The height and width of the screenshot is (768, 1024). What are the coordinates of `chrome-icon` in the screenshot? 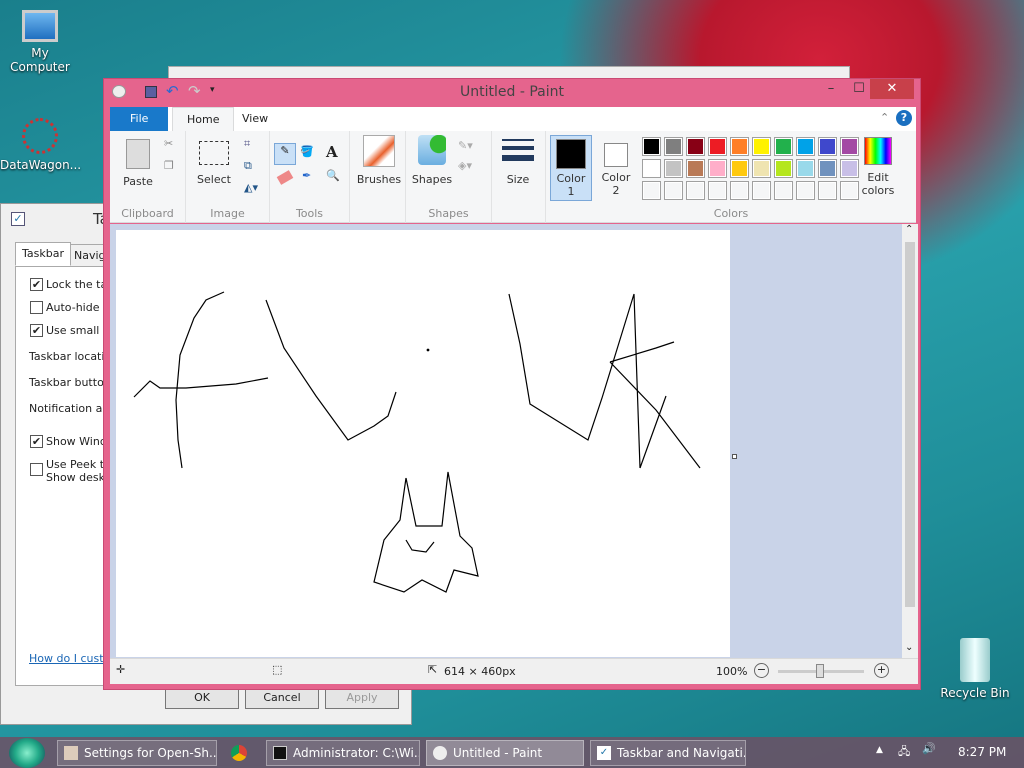 It's located at (239, 753).